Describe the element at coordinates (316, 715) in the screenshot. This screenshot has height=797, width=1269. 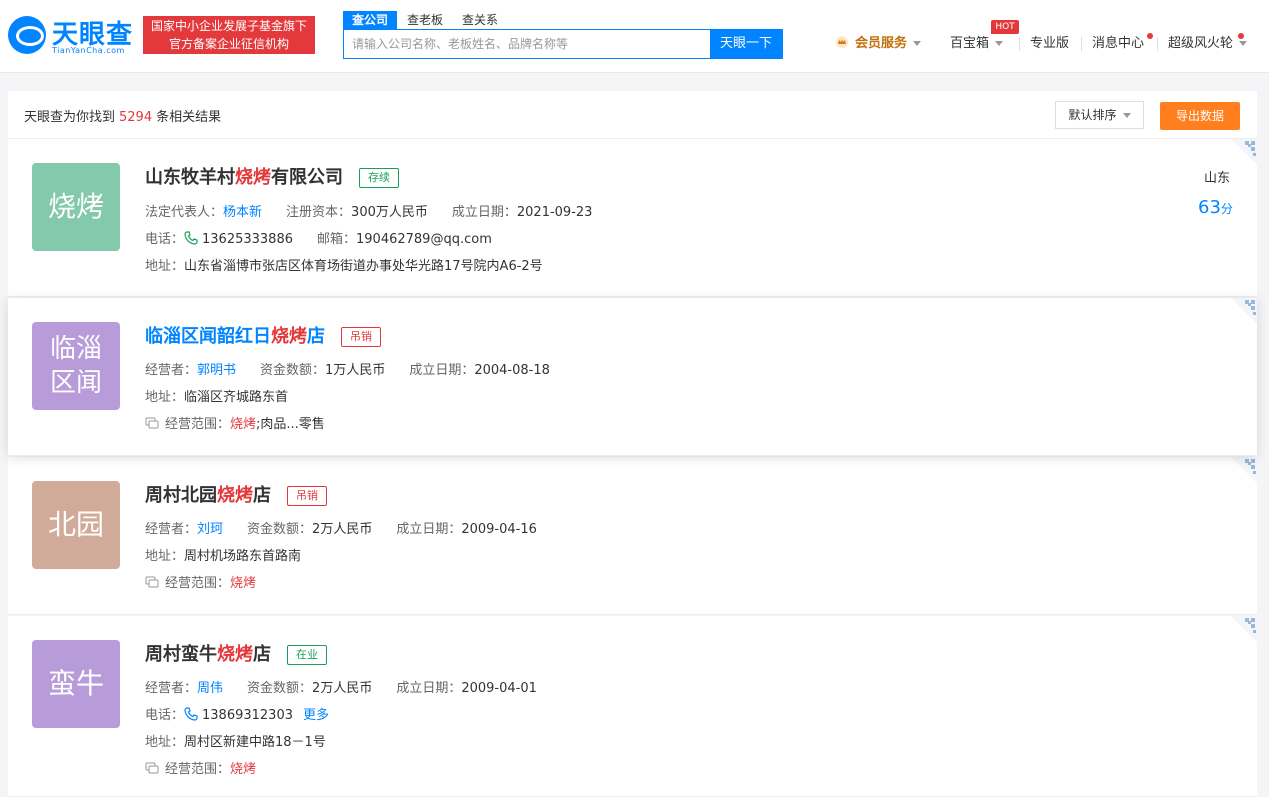
I see `more-phones-link: 更多` at that location.